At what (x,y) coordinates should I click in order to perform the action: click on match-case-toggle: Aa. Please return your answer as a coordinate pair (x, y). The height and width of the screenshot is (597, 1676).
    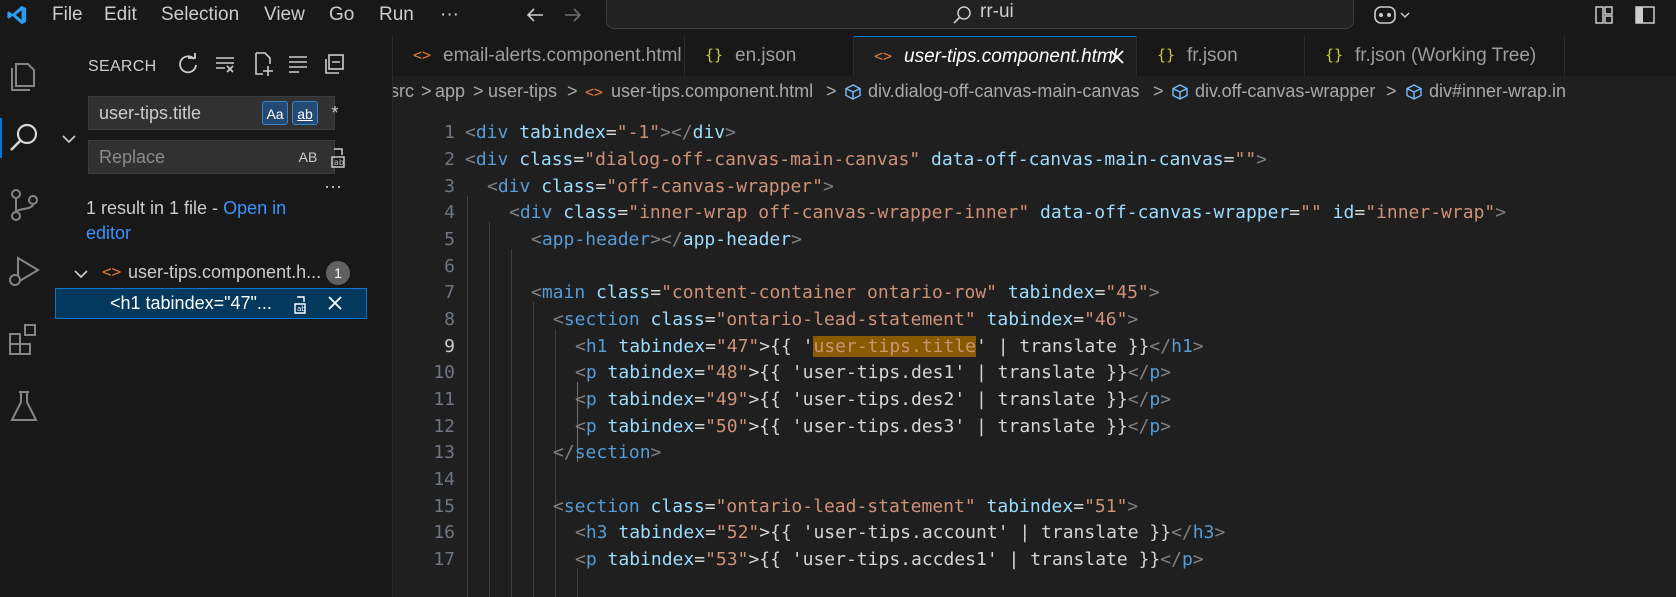
    Looking at the image, I should click on (275, 113).